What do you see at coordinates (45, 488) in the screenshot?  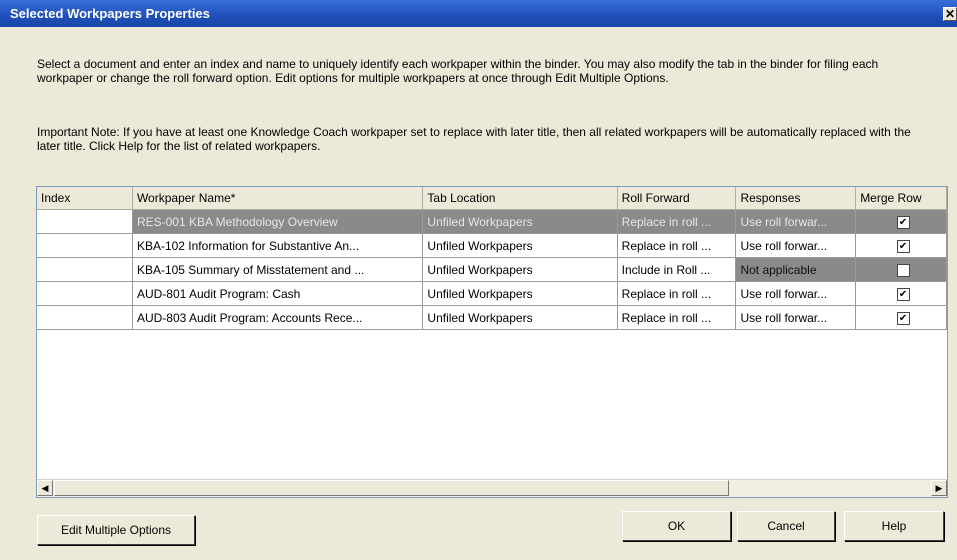 I see `scroll-left-icon: ◀` at bounding box center [45, 488].